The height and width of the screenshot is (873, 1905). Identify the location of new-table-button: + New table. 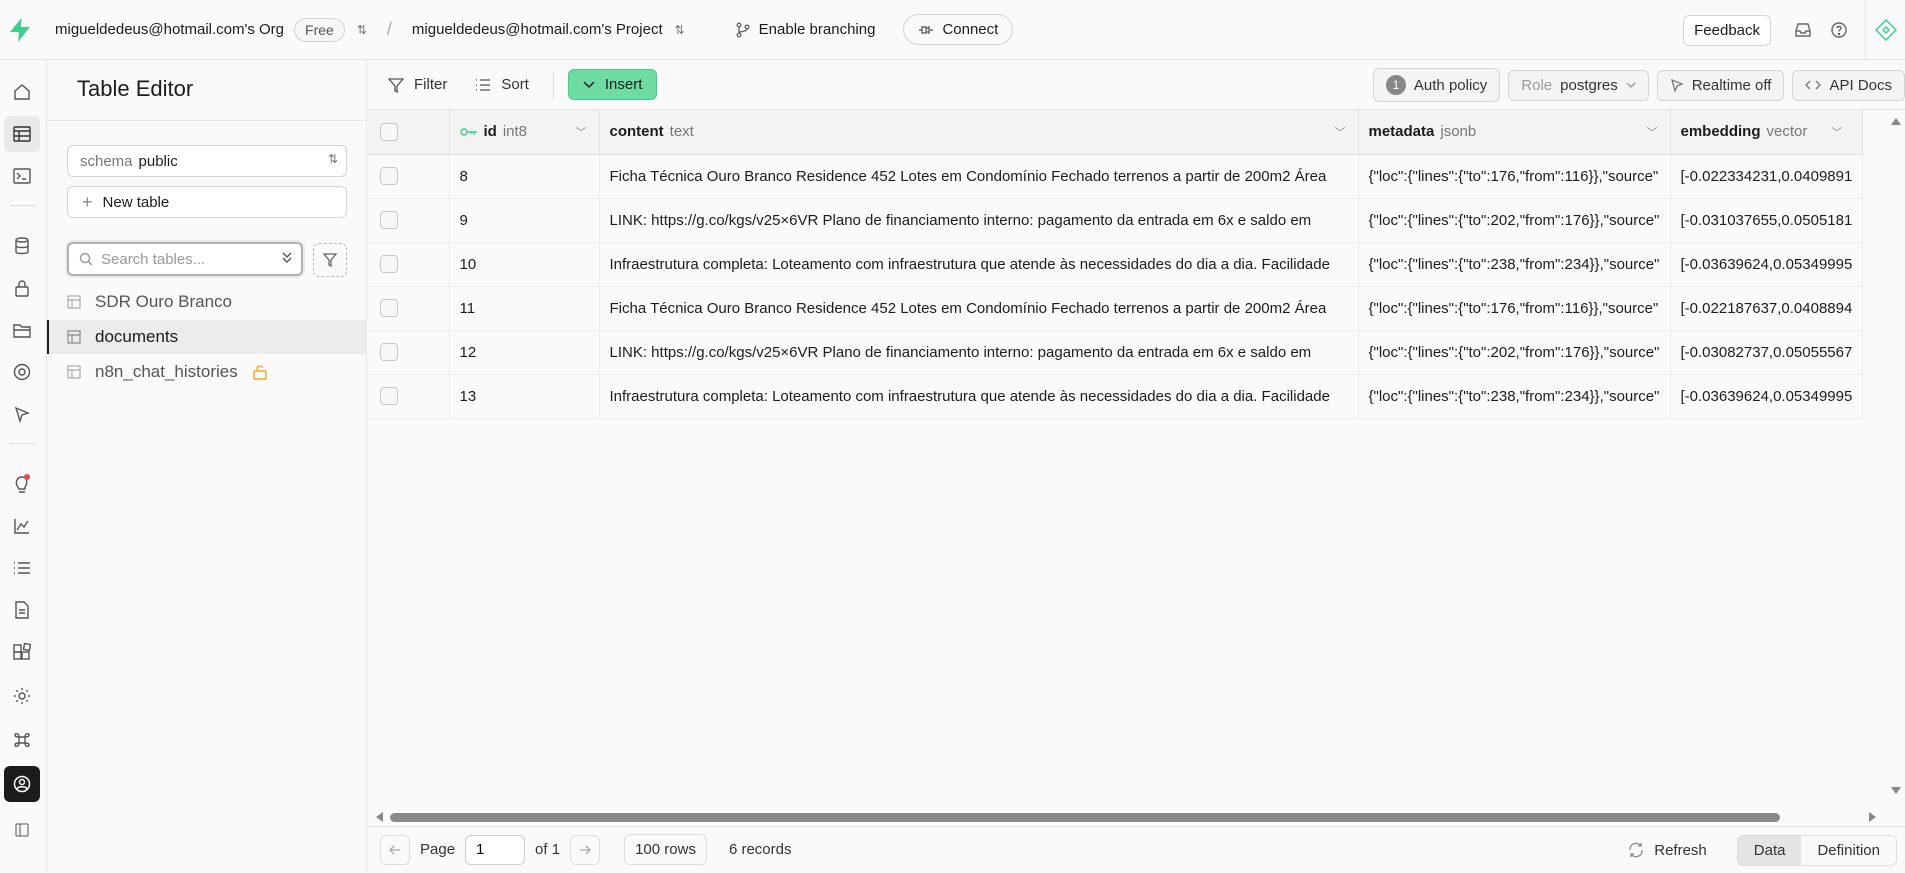
(207, 202).